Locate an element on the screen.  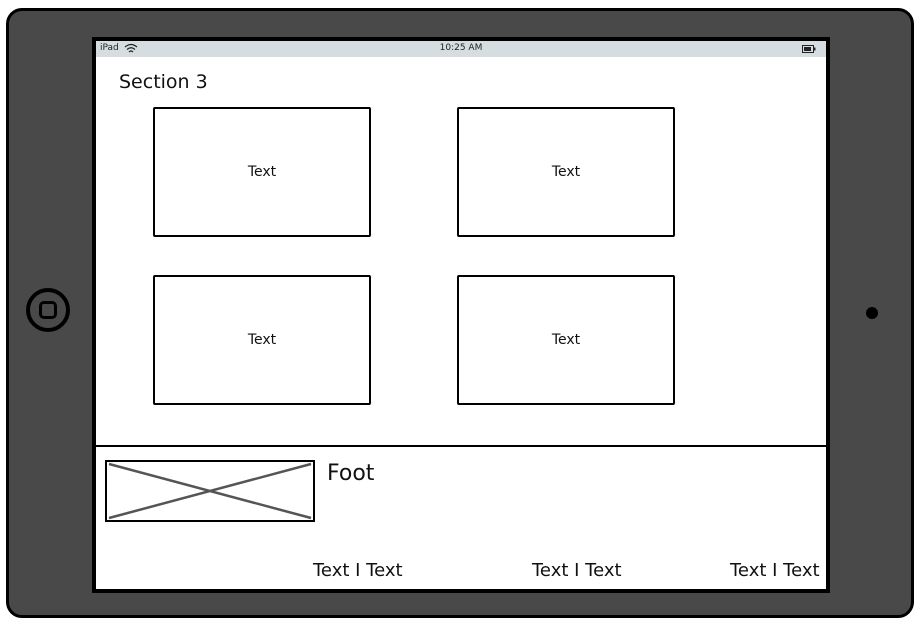
status-time: 10:25 AM is located at coordinates (461, 48).